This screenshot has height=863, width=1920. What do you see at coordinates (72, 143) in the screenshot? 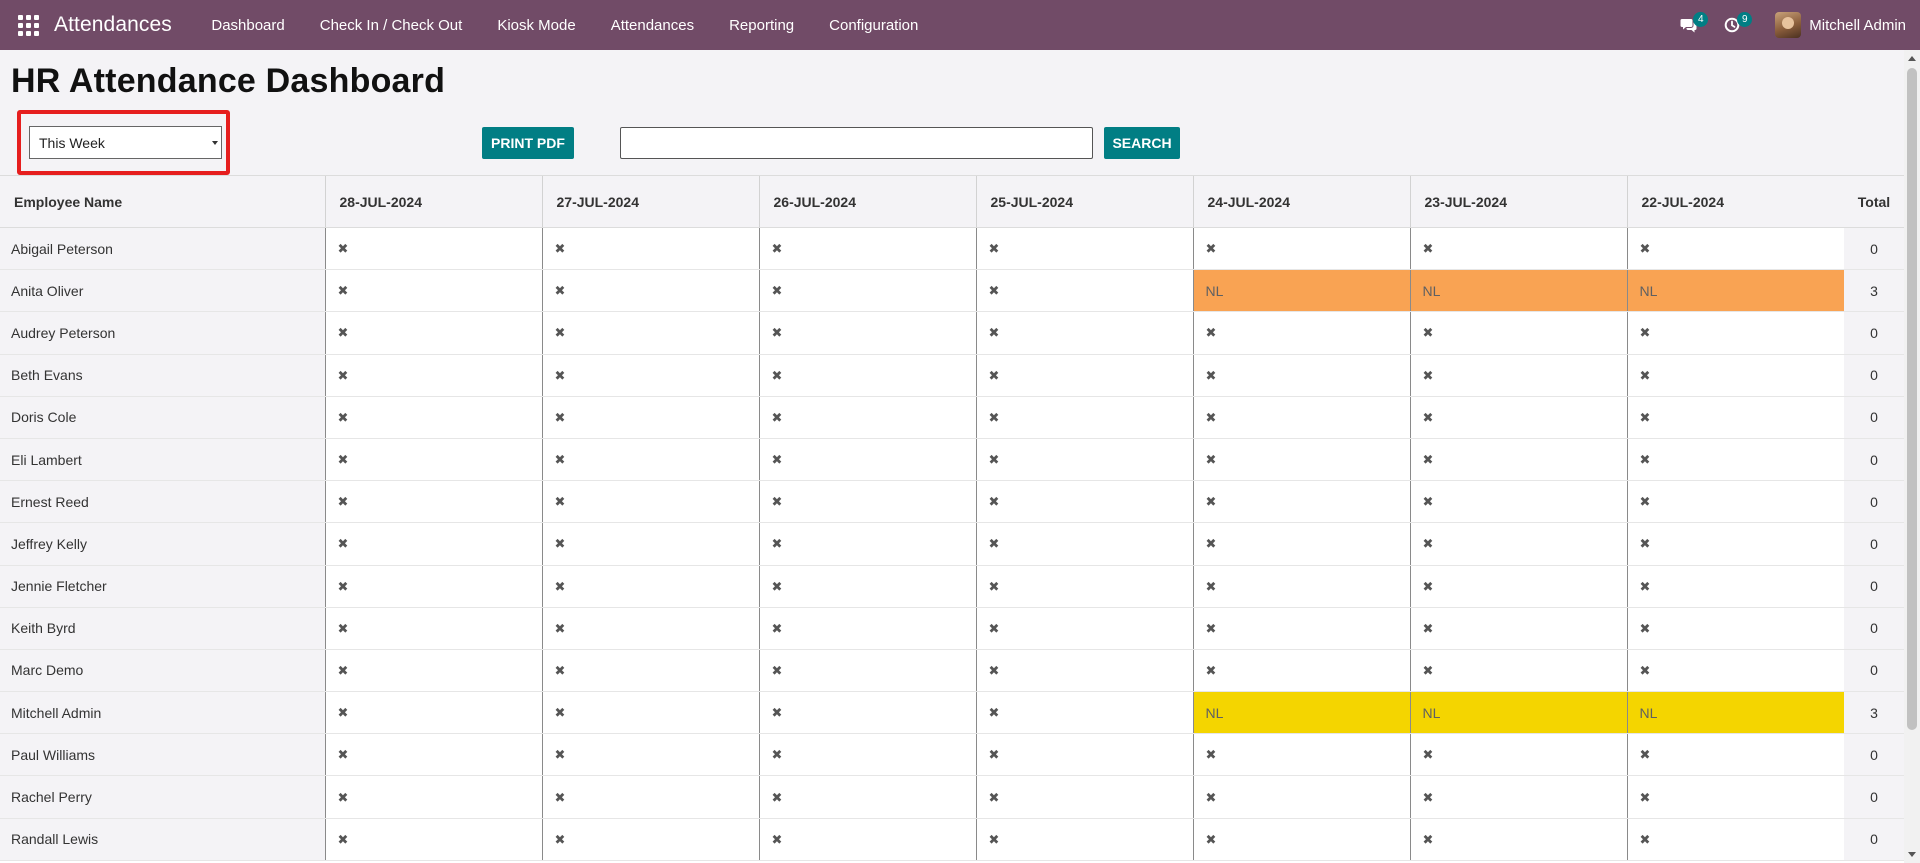
I see `period-select-value: This Week` at bounding box center [72, 143].